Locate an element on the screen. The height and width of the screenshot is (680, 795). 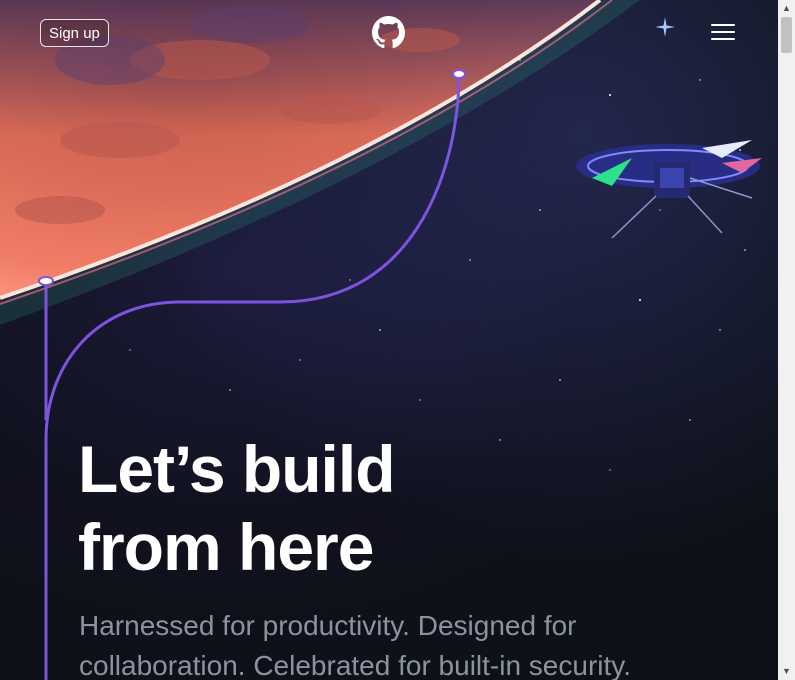
hero-headline: Let’s build from here is located at coordinates (237, 508).